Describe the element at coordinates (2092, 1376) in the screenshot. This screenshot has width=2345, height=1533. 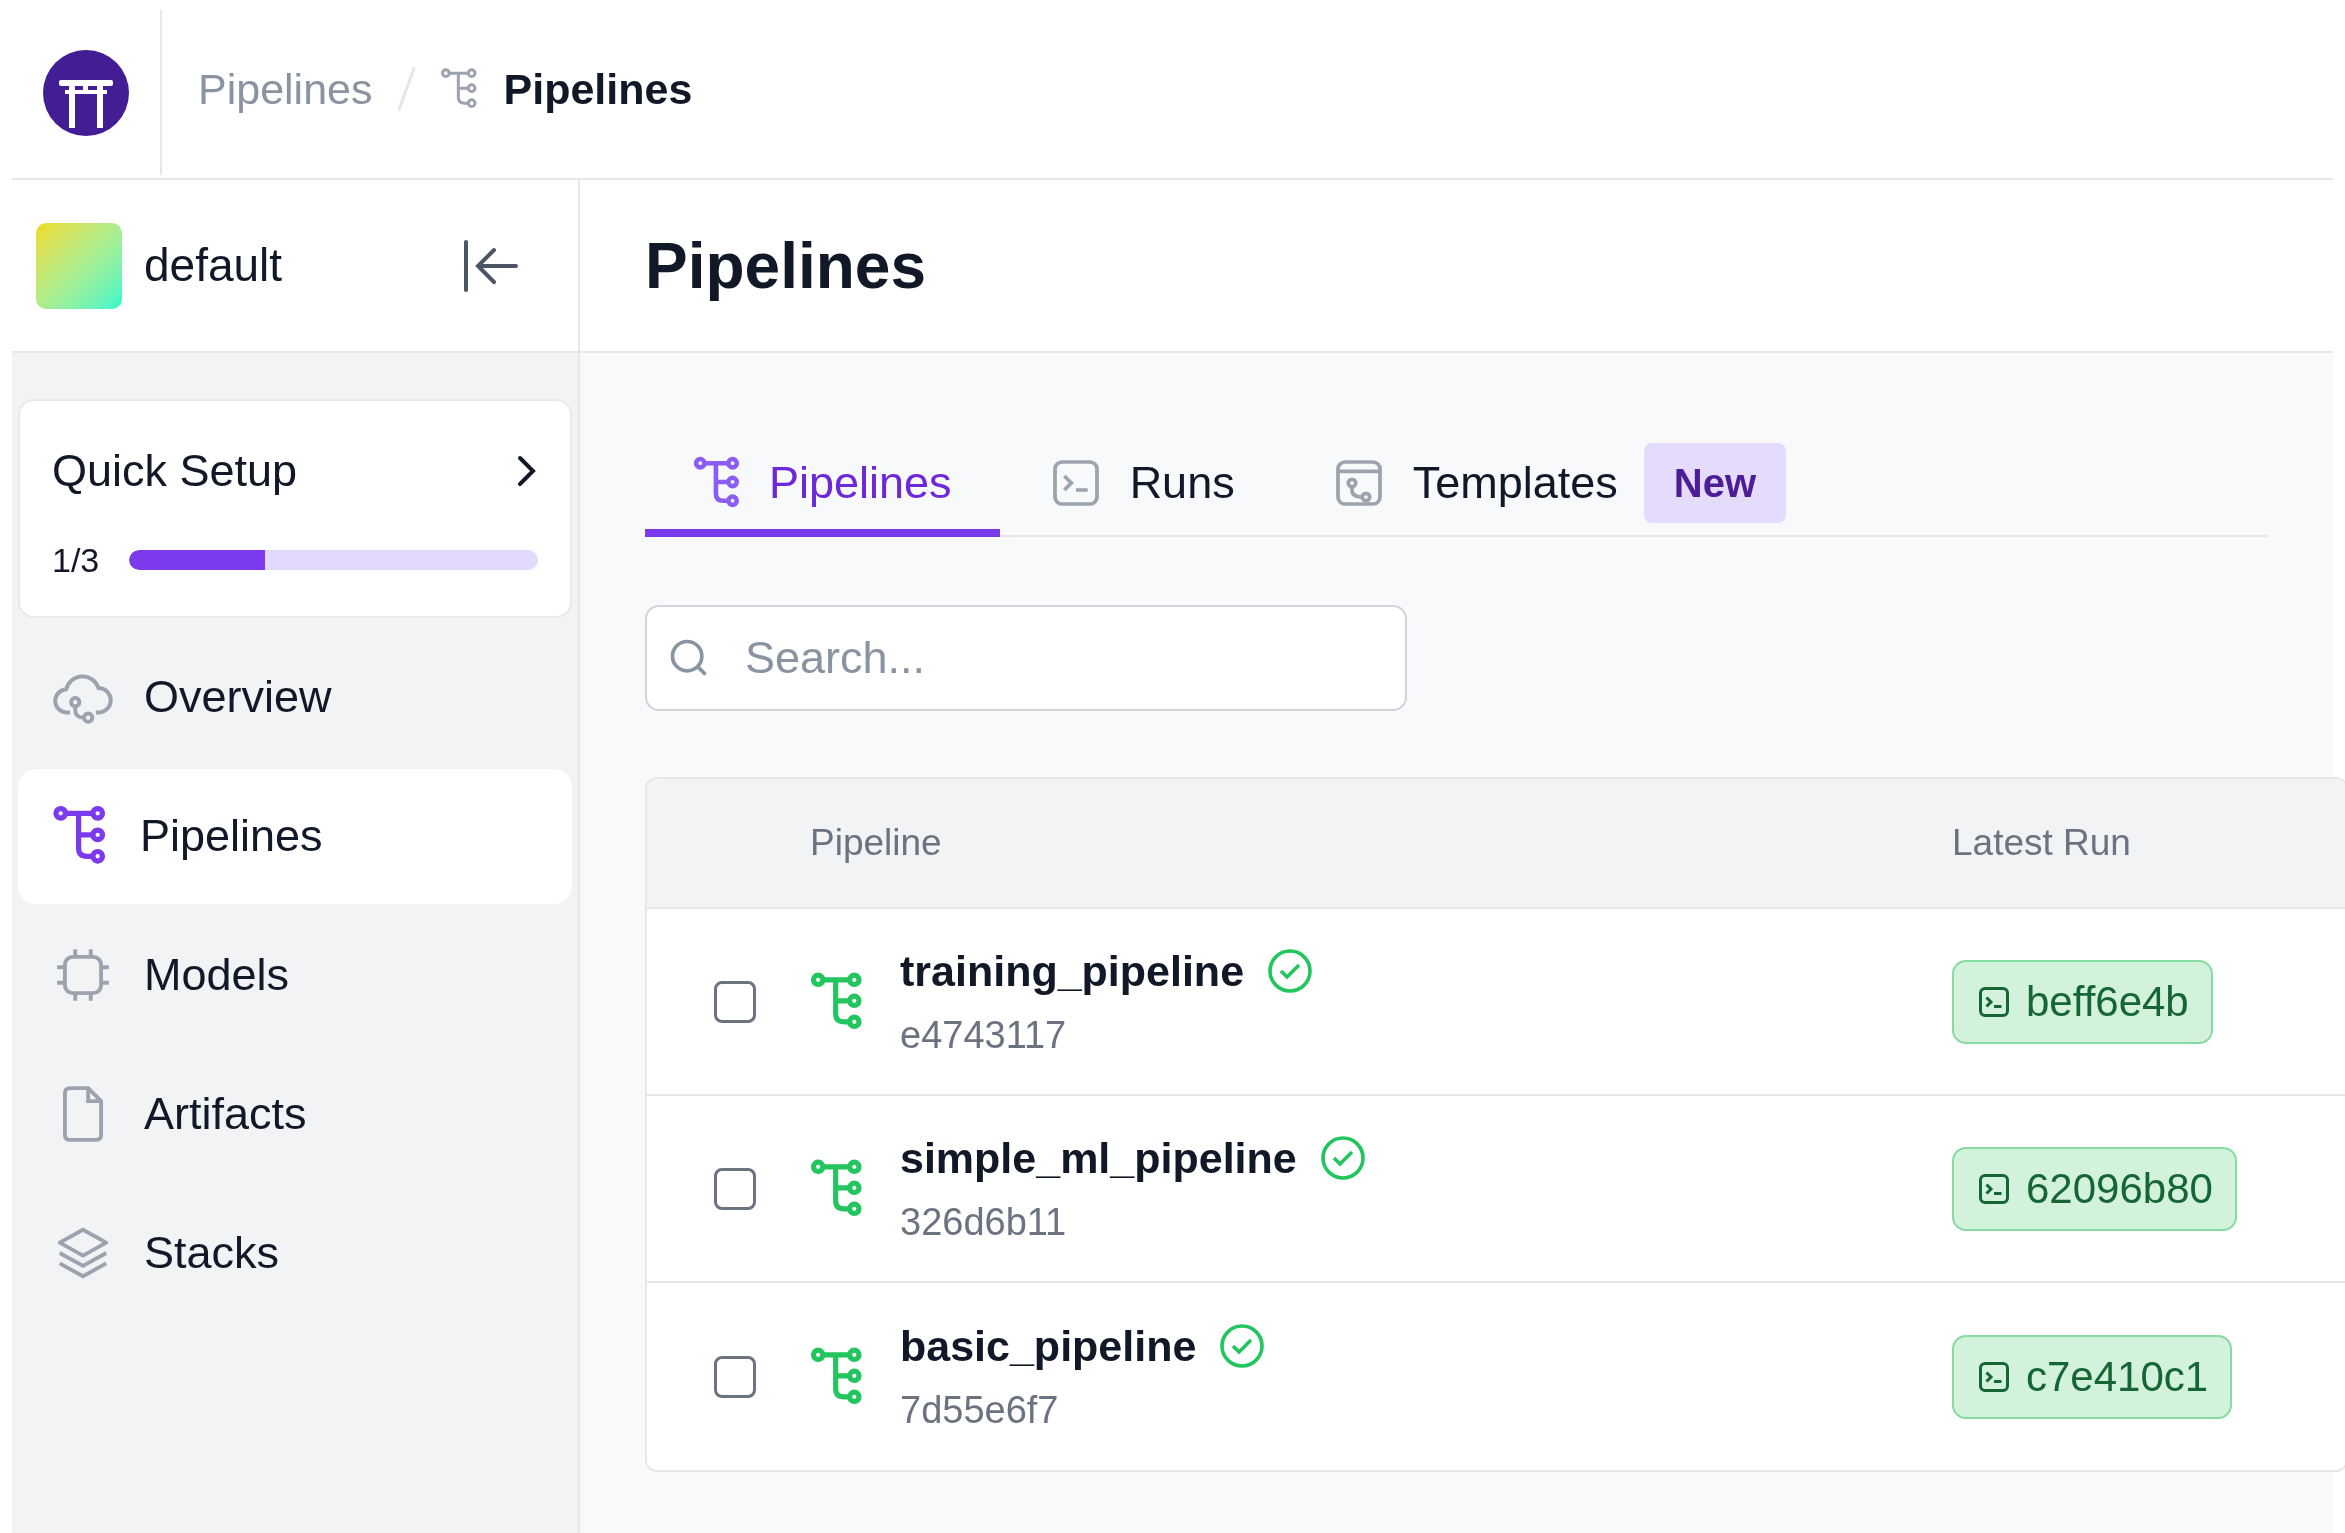
I see `run-badge: c7e410c1` at that location.